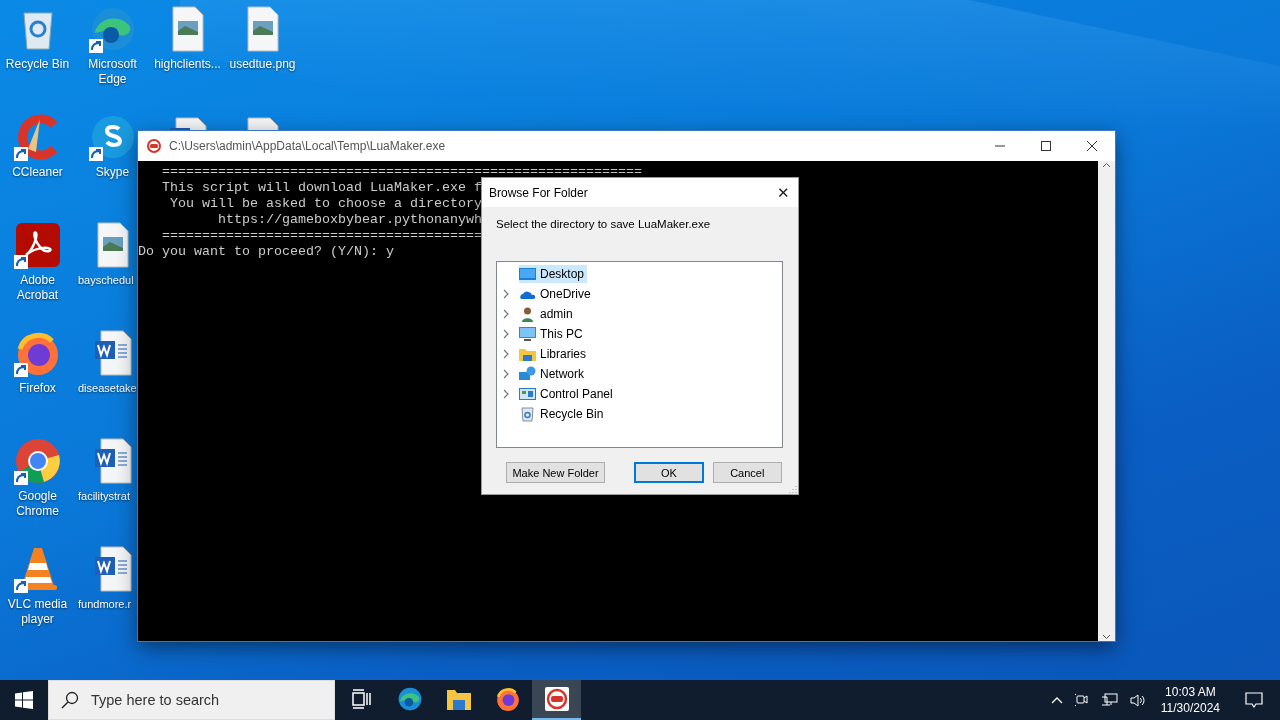 The width and height of the screenshot is (1280, 720). I want to click on desktop-icon-label: VLC media player, so click(37, 612).